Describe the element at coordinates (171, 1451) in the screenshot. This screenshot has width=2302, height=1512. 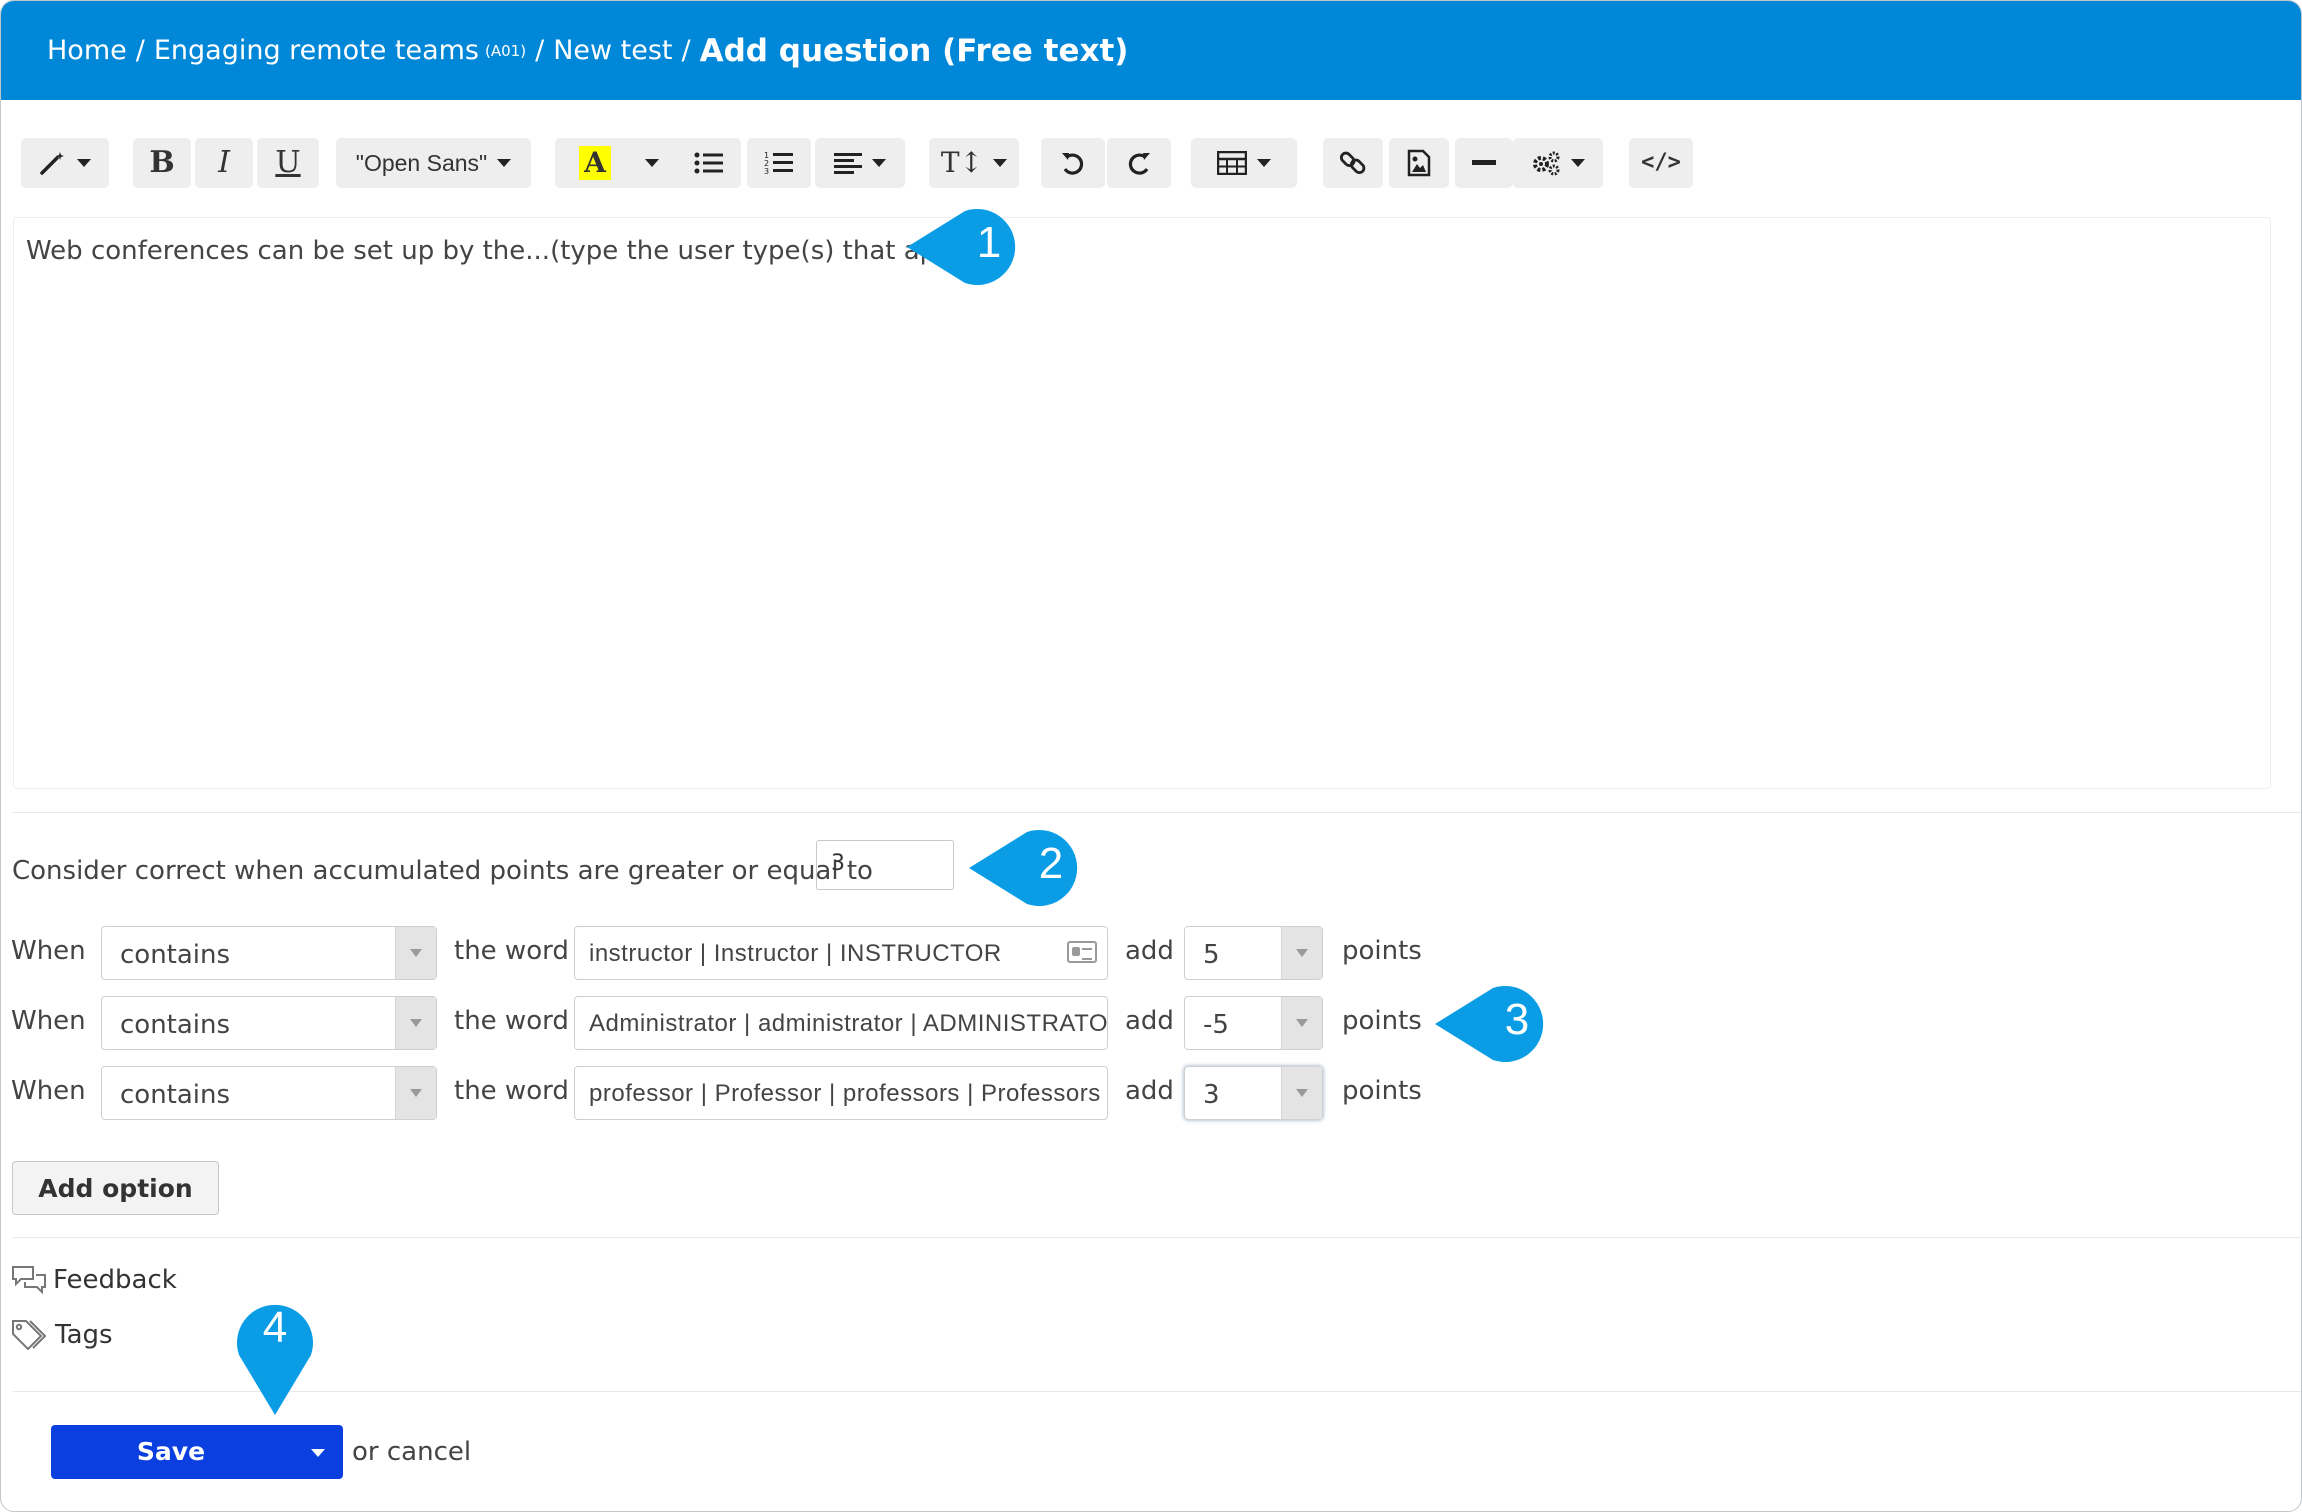
I see `save-label: Save` at that location.